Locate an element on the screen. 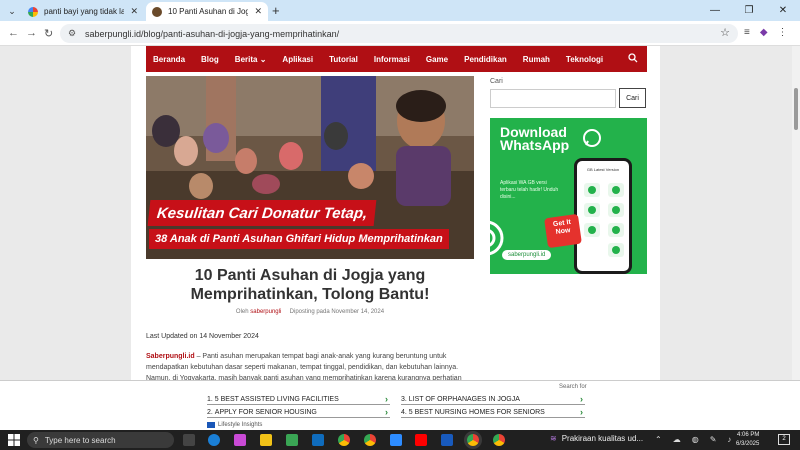 The image size is (800, 450). nav-item-label: Berita is located at coordinates (246, 59).